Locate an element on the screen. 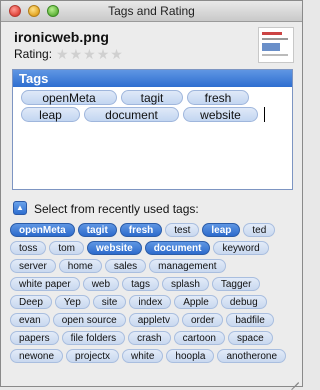 This screenshot has width=320, height=390. tags-header: Tags is located at coordinates (152, 78).